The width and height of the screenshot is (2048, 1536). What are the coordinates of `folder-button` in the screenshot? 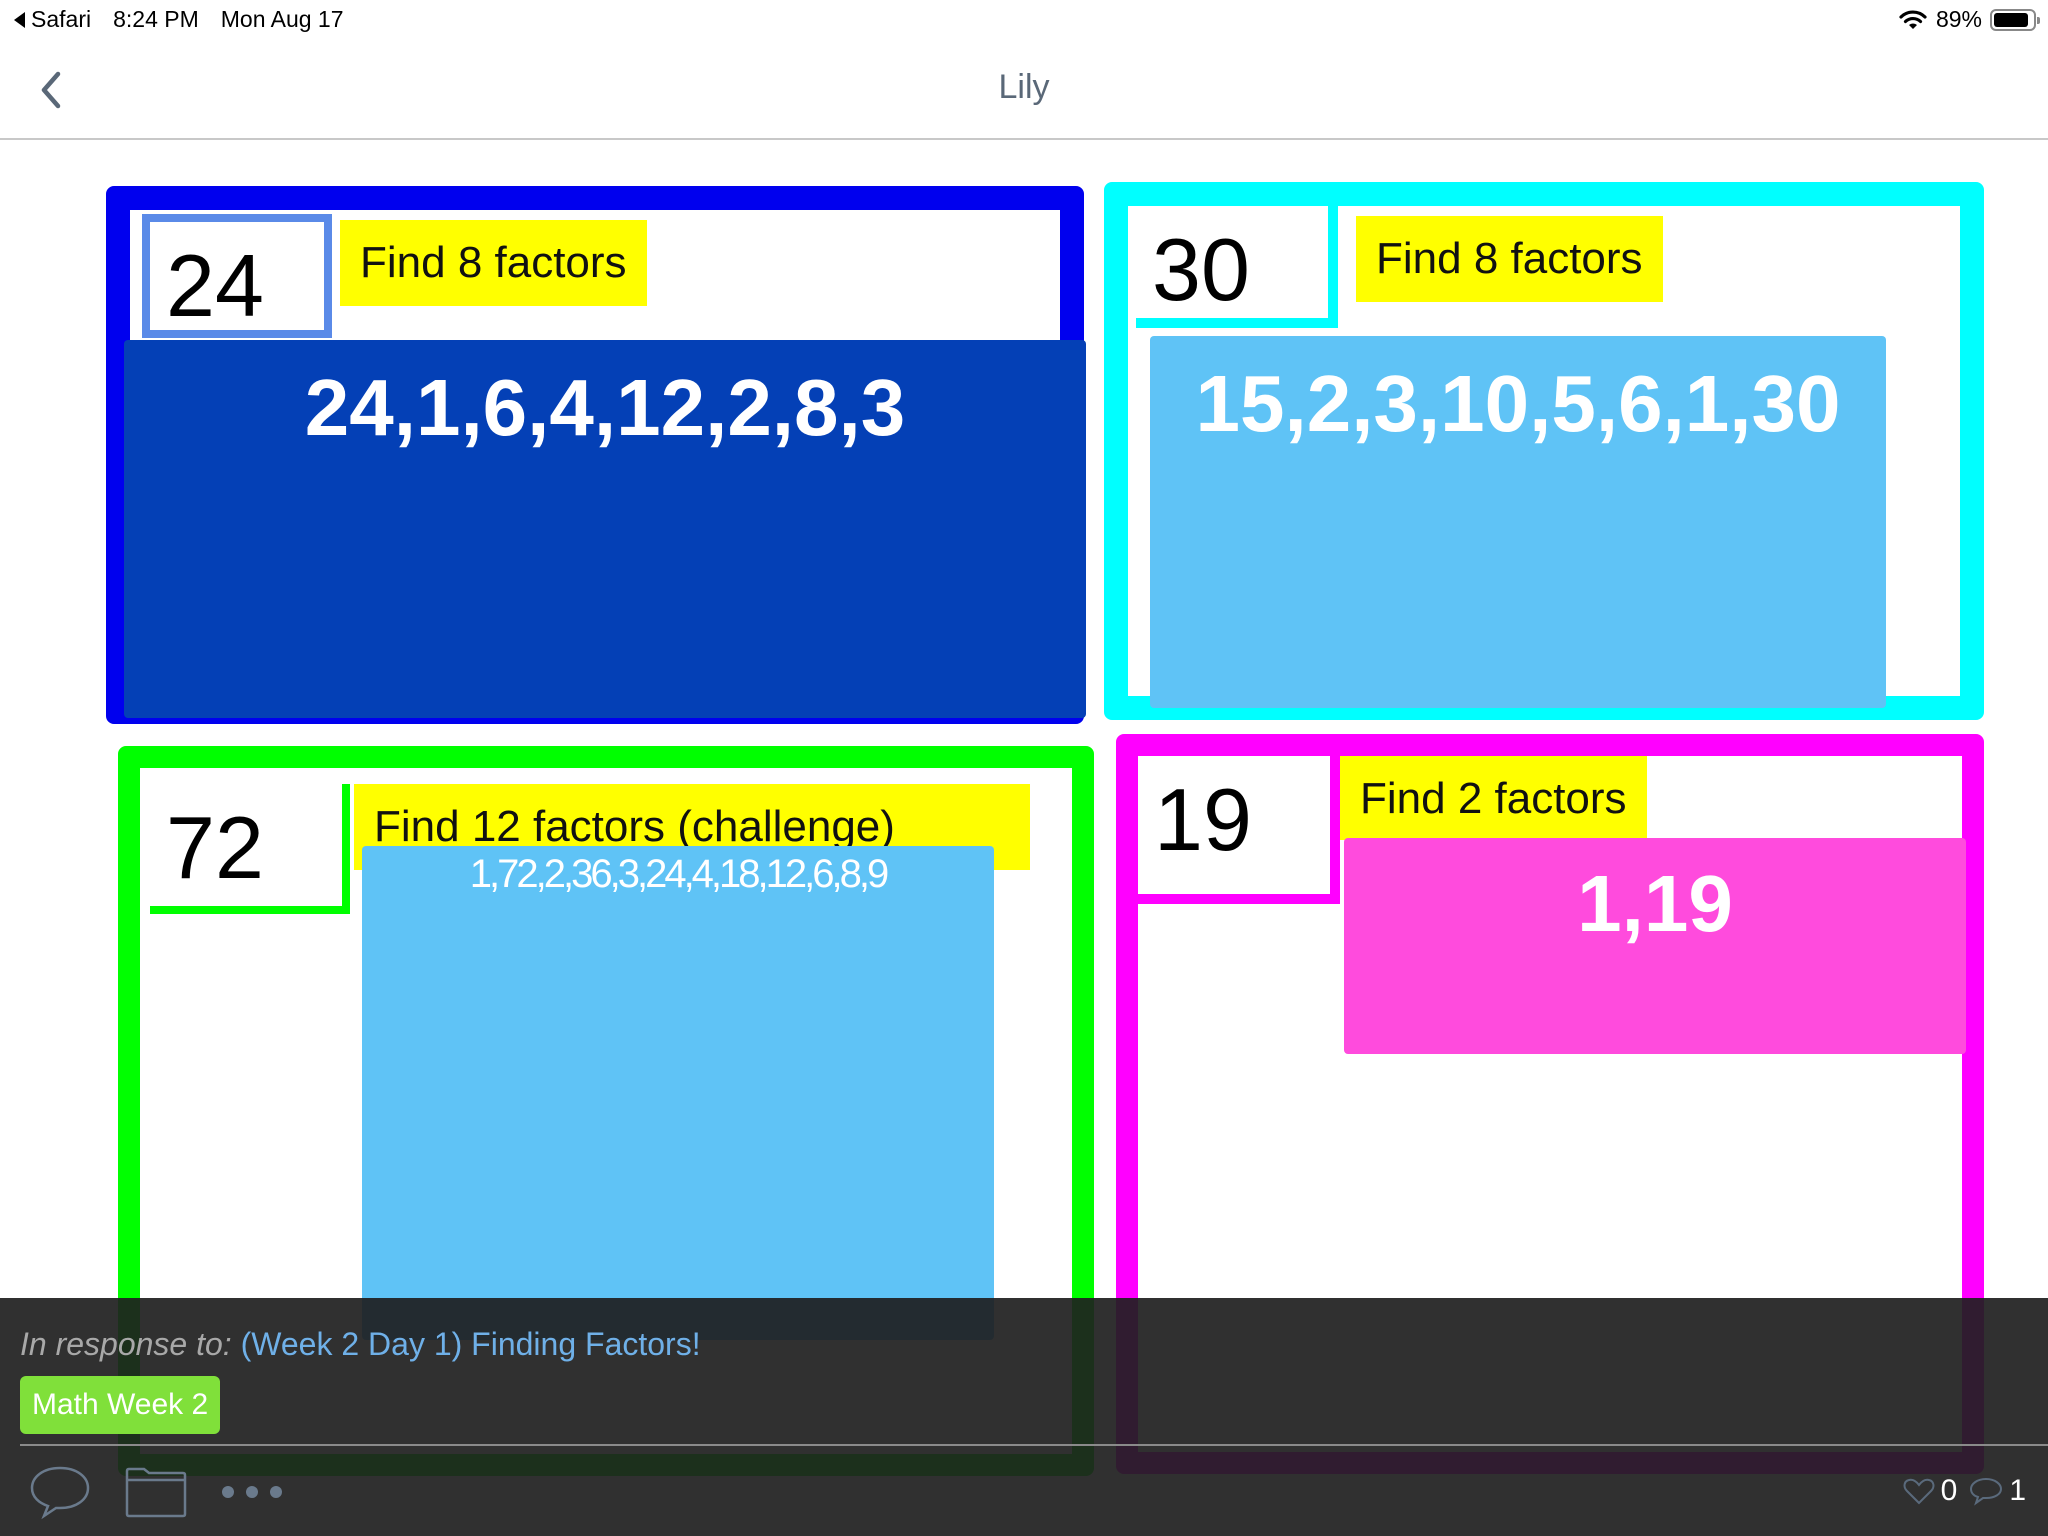 It's located at (156, 1494).